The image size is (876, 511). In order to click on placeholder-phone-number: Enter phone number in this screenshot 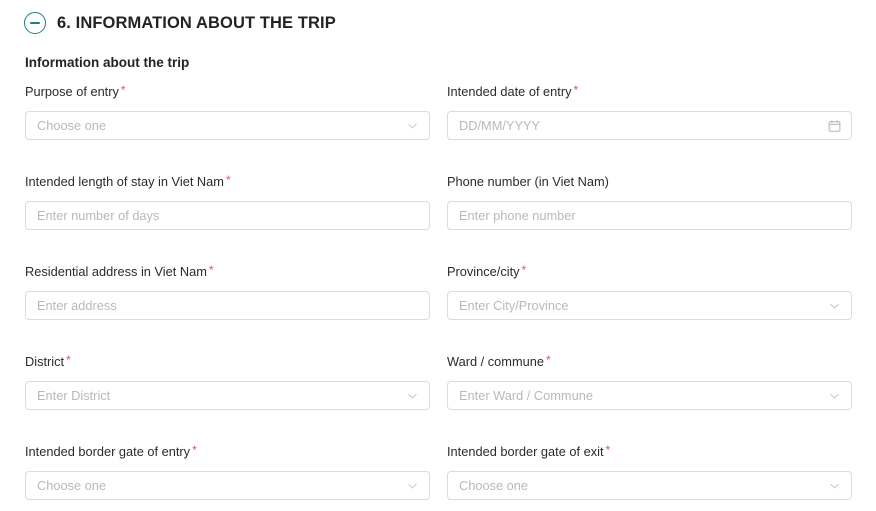, I will do `click(517, 215)`.